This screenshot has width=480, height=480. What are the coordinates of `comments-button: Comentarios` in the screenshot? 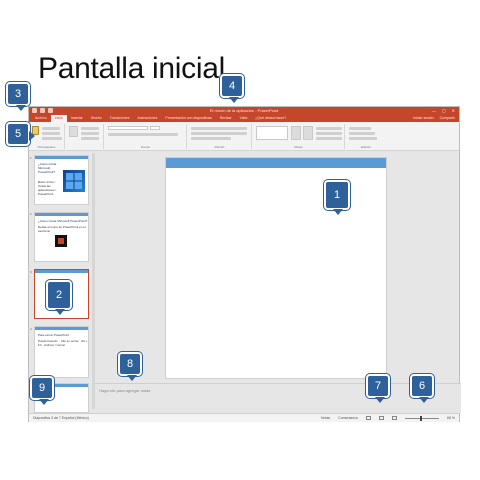 It's located at (348, 418).